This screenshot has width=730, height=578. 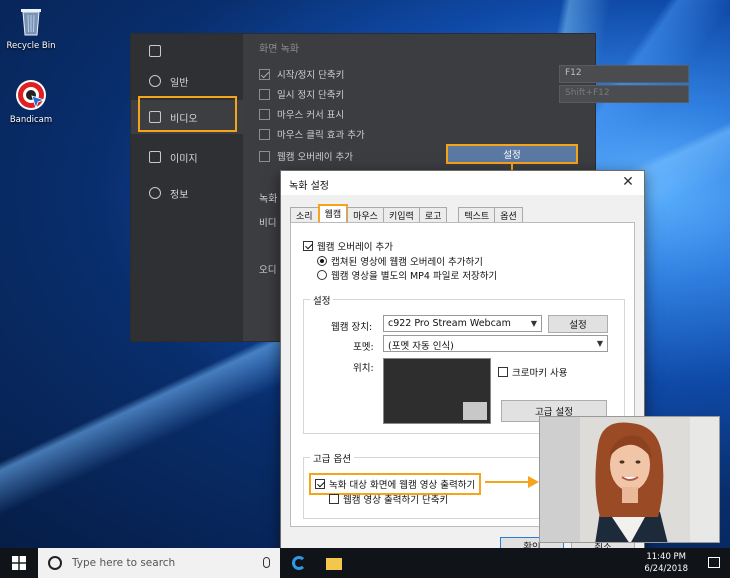 I want to click on gear-icon, so click(x=155, y=81).